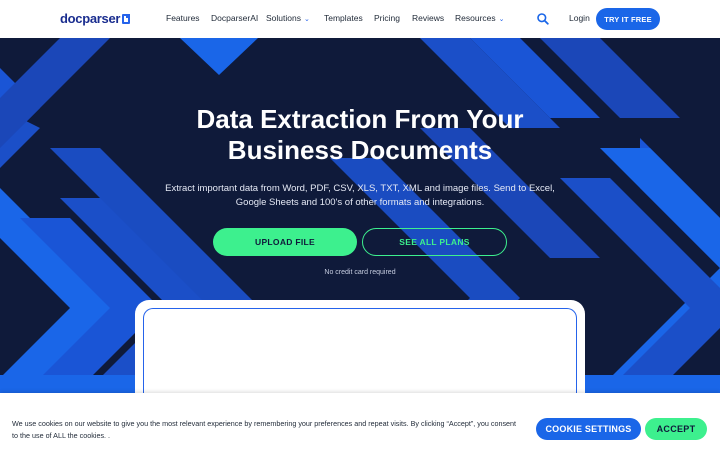 This screenshot has height=450, width=720. I want to click on nav-item-solutions: Solutions ⌄, so click(288, 18).